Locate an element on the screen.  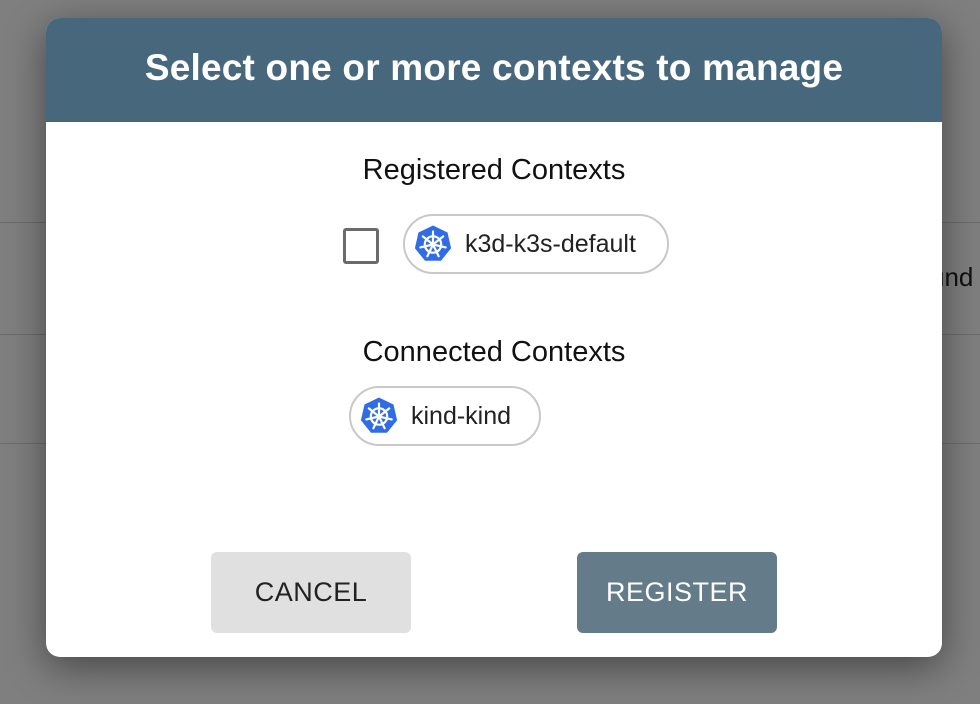
context-chip-label: k3d-k3s-default is located at coordinates (550, 243).